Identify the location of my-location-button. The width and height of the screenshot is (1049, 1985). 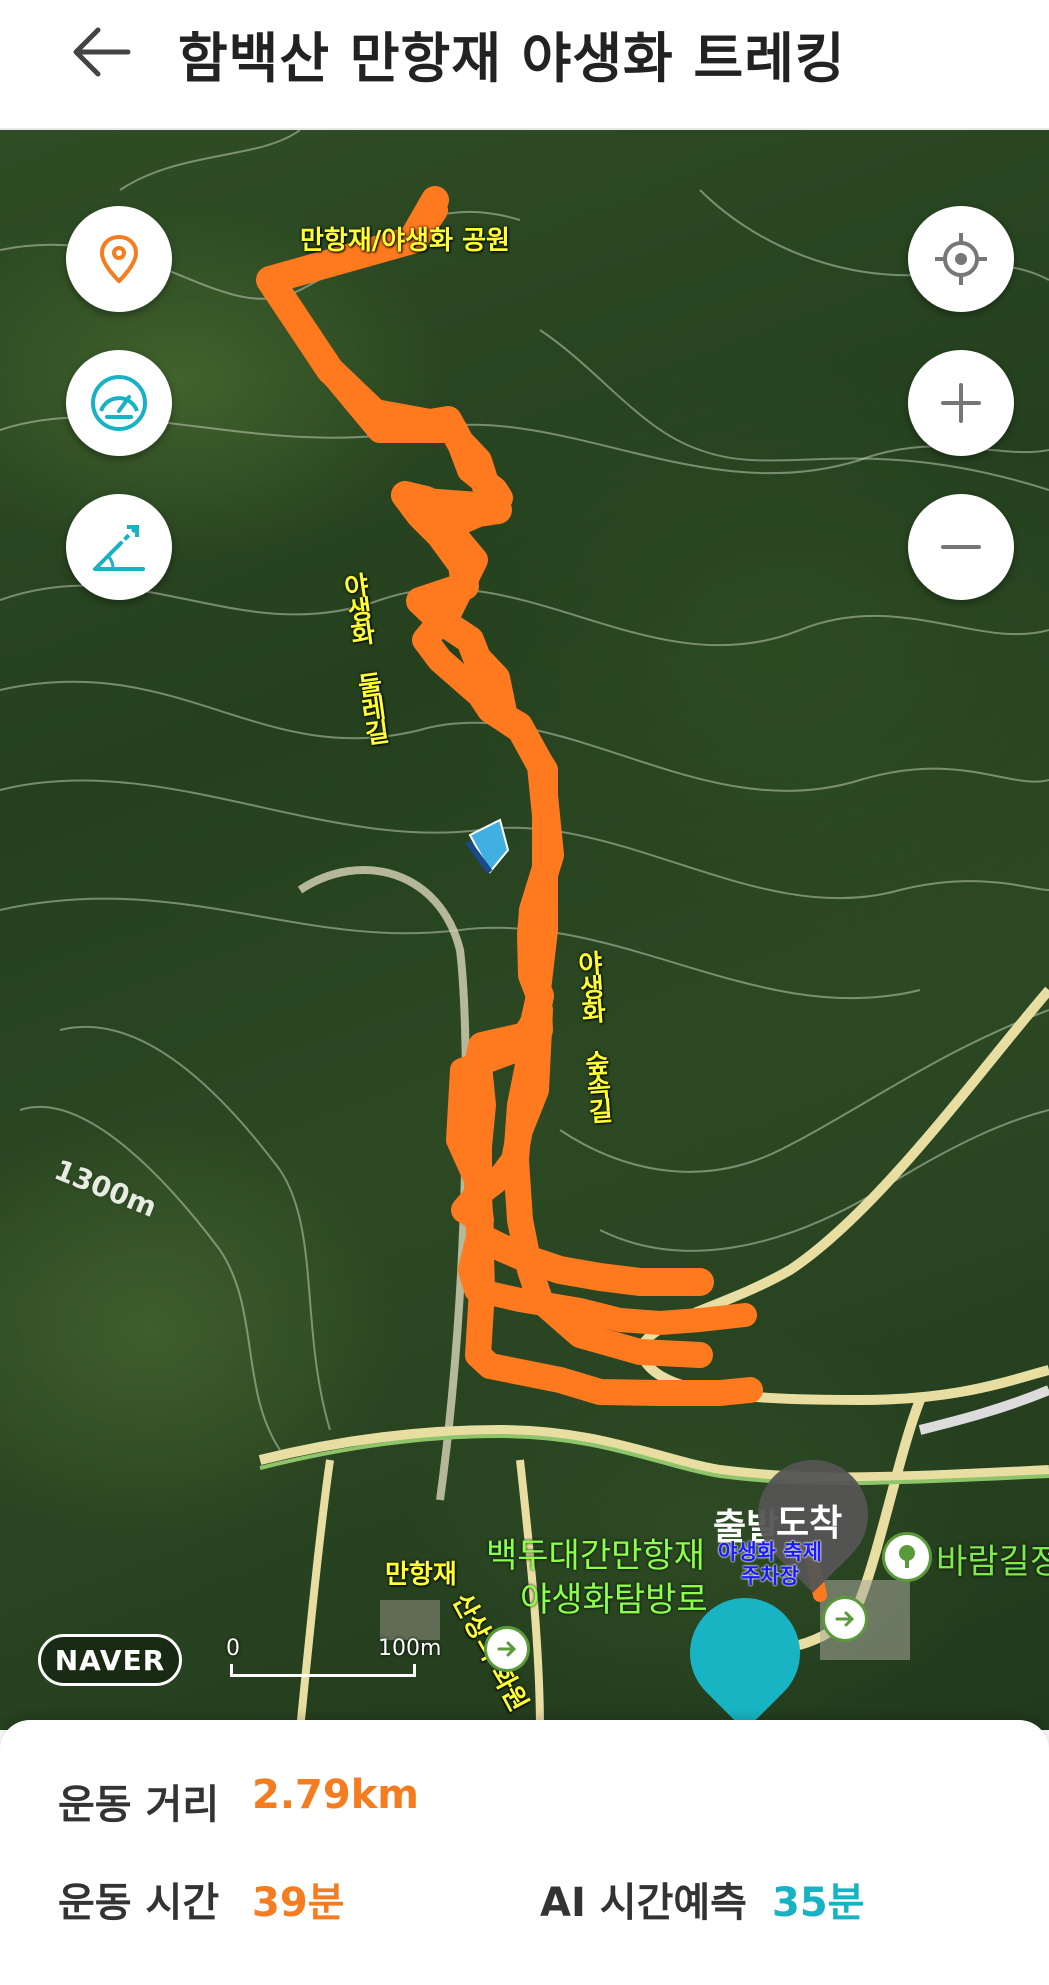
(961, 259).